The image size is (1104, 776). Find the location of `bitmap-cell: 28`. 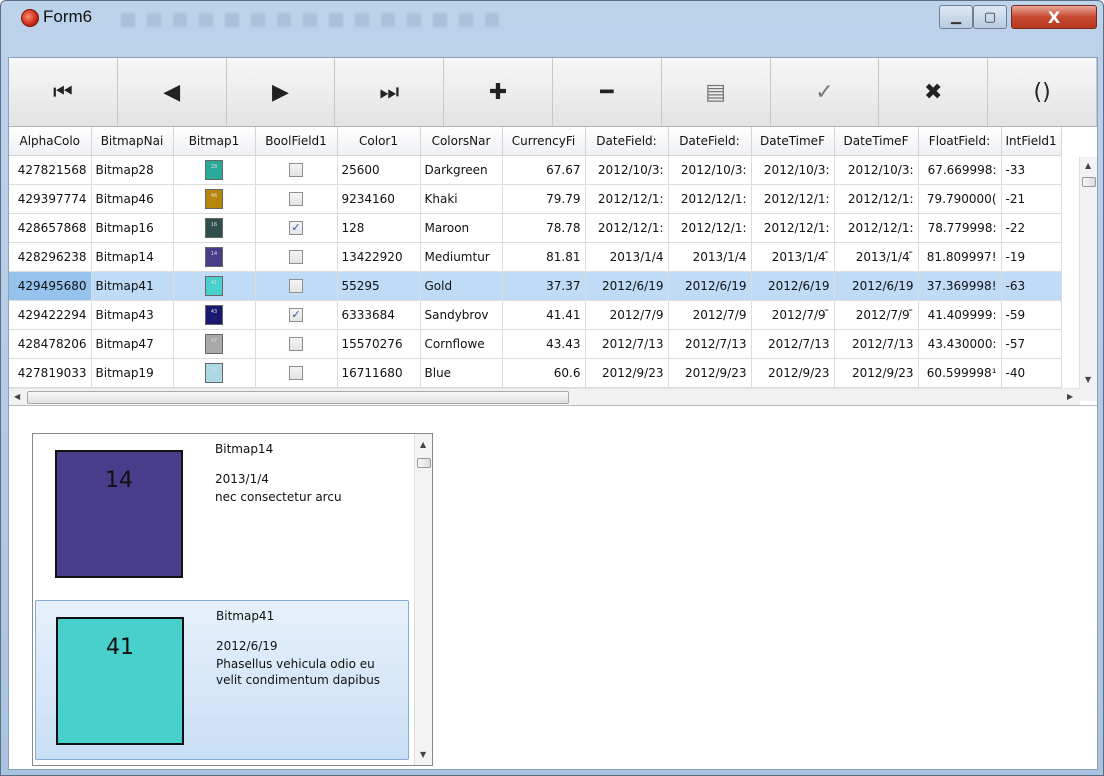

bitmap-cell: 28 is located at coordinates (214, 170).